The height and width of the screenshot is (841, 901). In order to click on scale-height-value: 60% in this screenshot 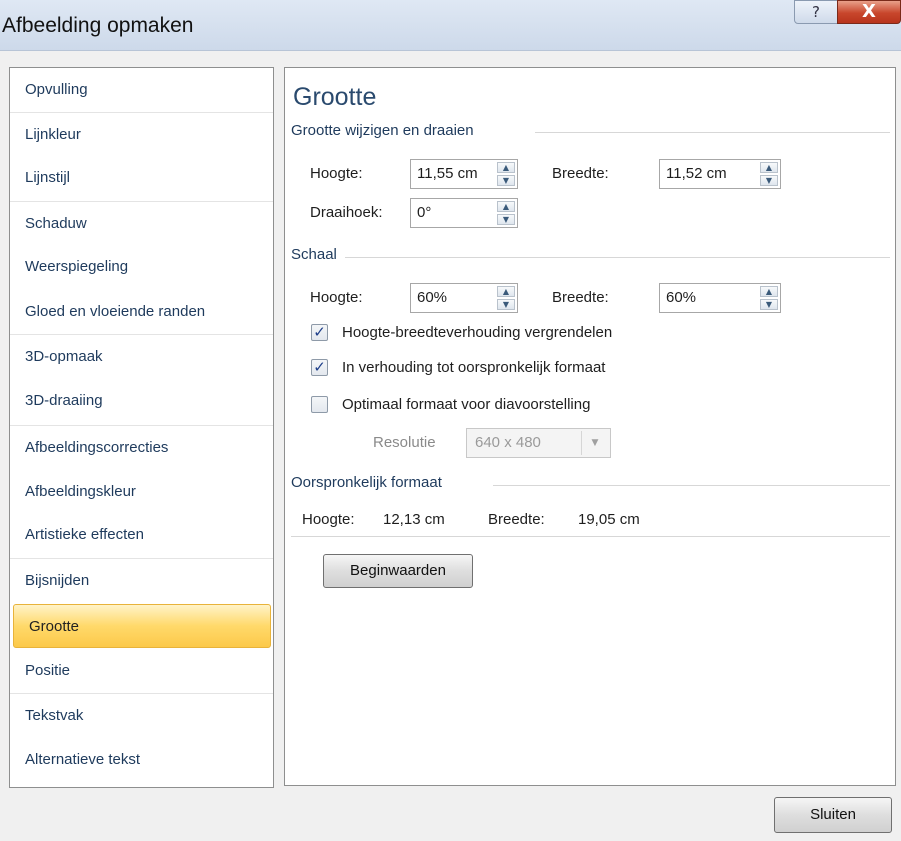, I will do `click(432, 297)`.